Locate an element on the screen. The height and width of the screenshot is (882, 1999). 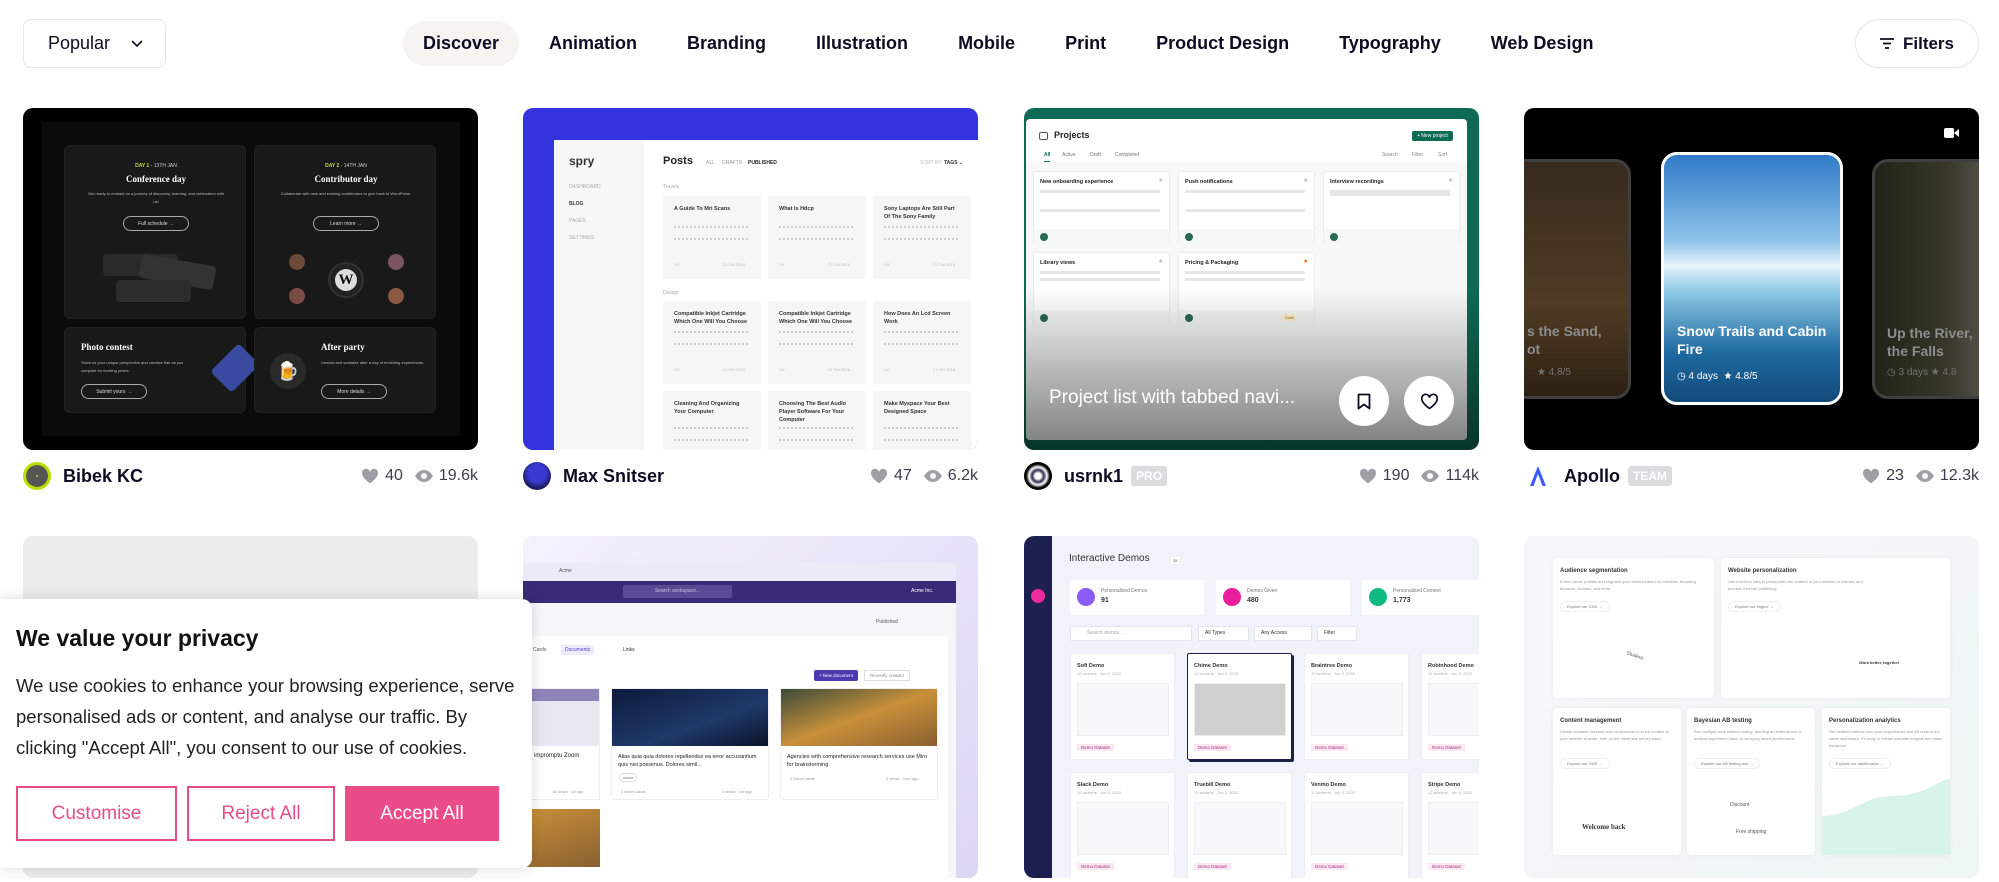
demo-title: Truebill Demo is located at coordinates (1212, 785).